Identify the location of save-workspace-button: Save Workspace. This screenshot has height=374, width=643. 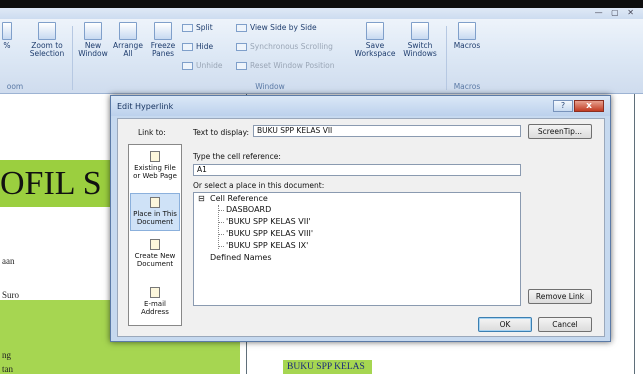
(375, 40).